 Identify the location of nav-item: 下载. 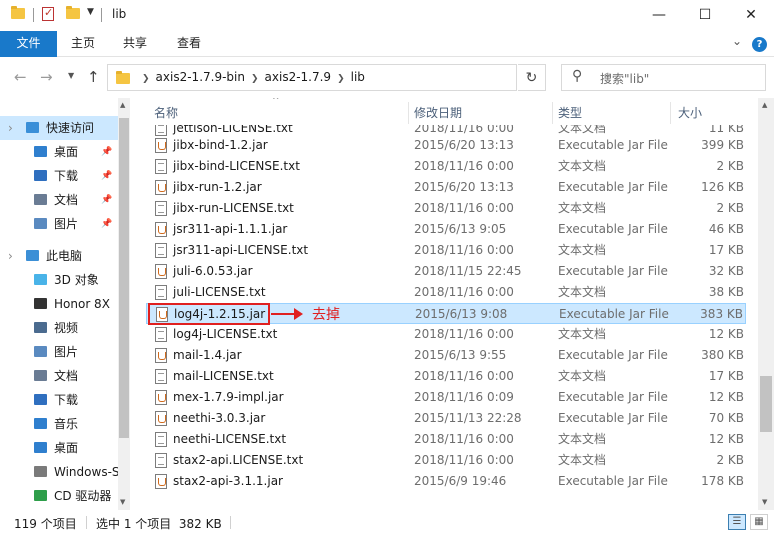
(59, 400).